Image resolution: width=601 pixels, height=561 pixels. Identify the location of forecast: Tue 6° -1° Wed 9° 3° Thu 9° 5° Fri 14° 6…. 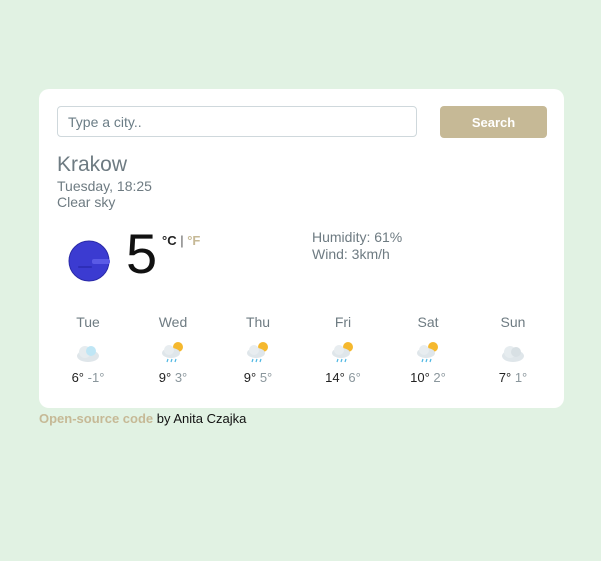
(301, 354).